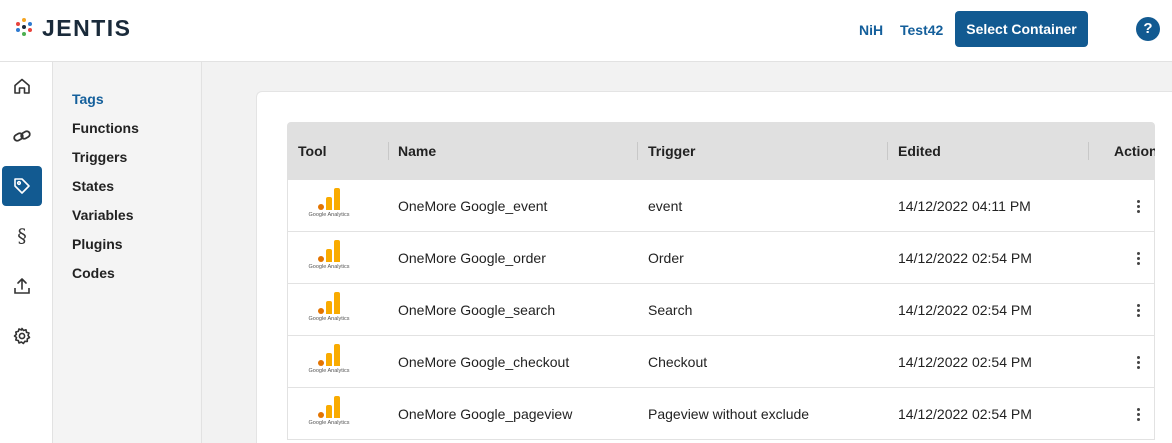 The width and height of the screenshot is (1172, 443). Describe the element at coordinates (99, 157) in the screenshot. I see `subnav-triggers: Triggers` at that location.